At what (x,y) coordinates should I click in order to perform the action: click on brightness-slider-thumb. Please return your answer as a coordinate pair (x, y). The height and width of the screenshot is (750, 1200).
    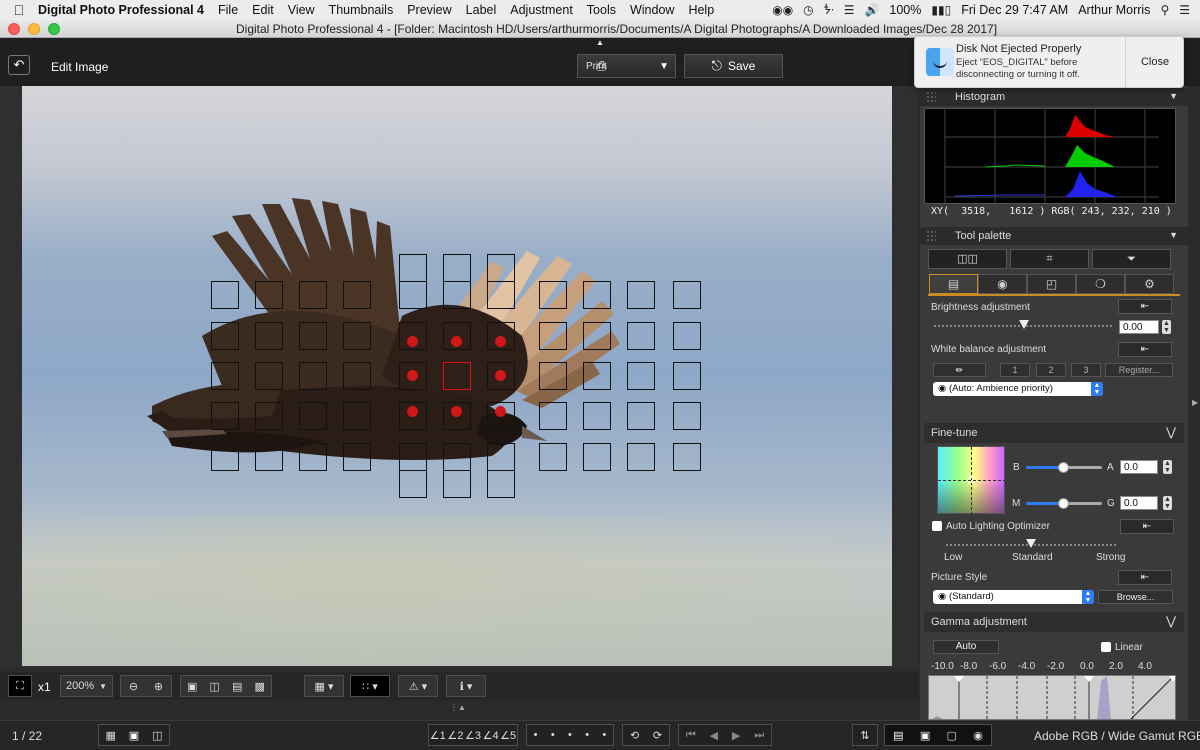
    Looking at the image, I should click on (1024, 324).